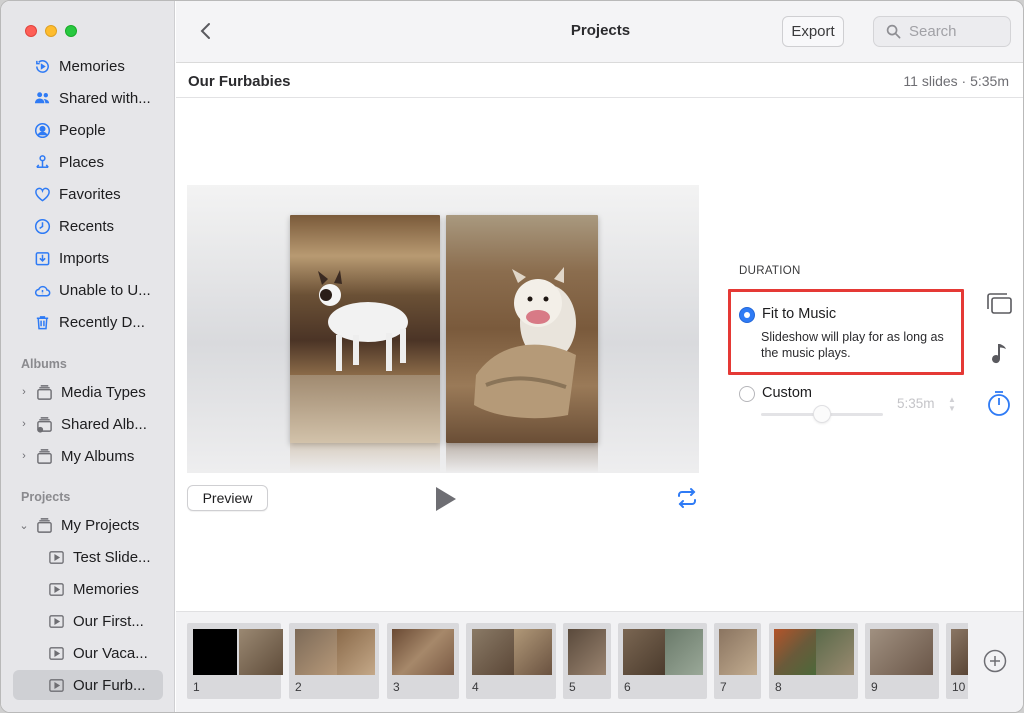 The image size is (1024, 713). What do you see at coordinates (227, 498) in the screenshot?
I see `preview-button: Preview` at bounding box center [227, 498].